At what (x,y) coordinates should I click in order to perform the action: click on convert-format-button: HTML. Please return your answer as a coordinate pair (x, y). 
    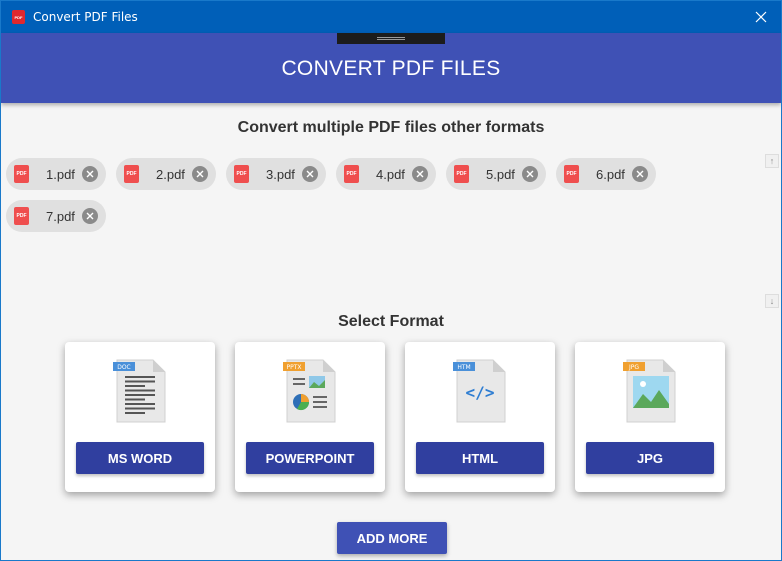
    Looking at the image, I should click on (480, 458).